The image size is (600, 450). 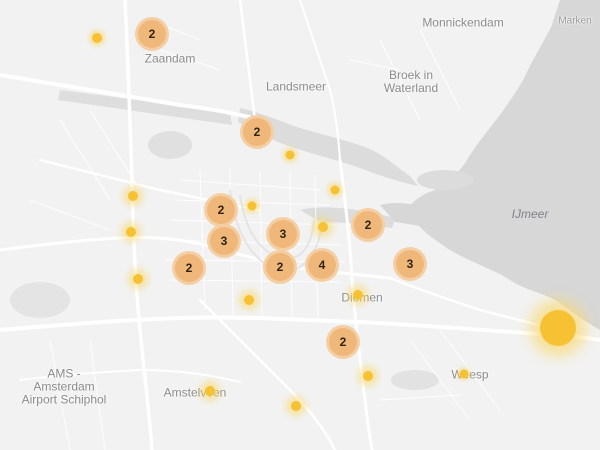 What do you see at coordinates (296, 86) in the screenshot?
I see `label-landsmeer: Landsmeer` at bounding box center [296, 86].